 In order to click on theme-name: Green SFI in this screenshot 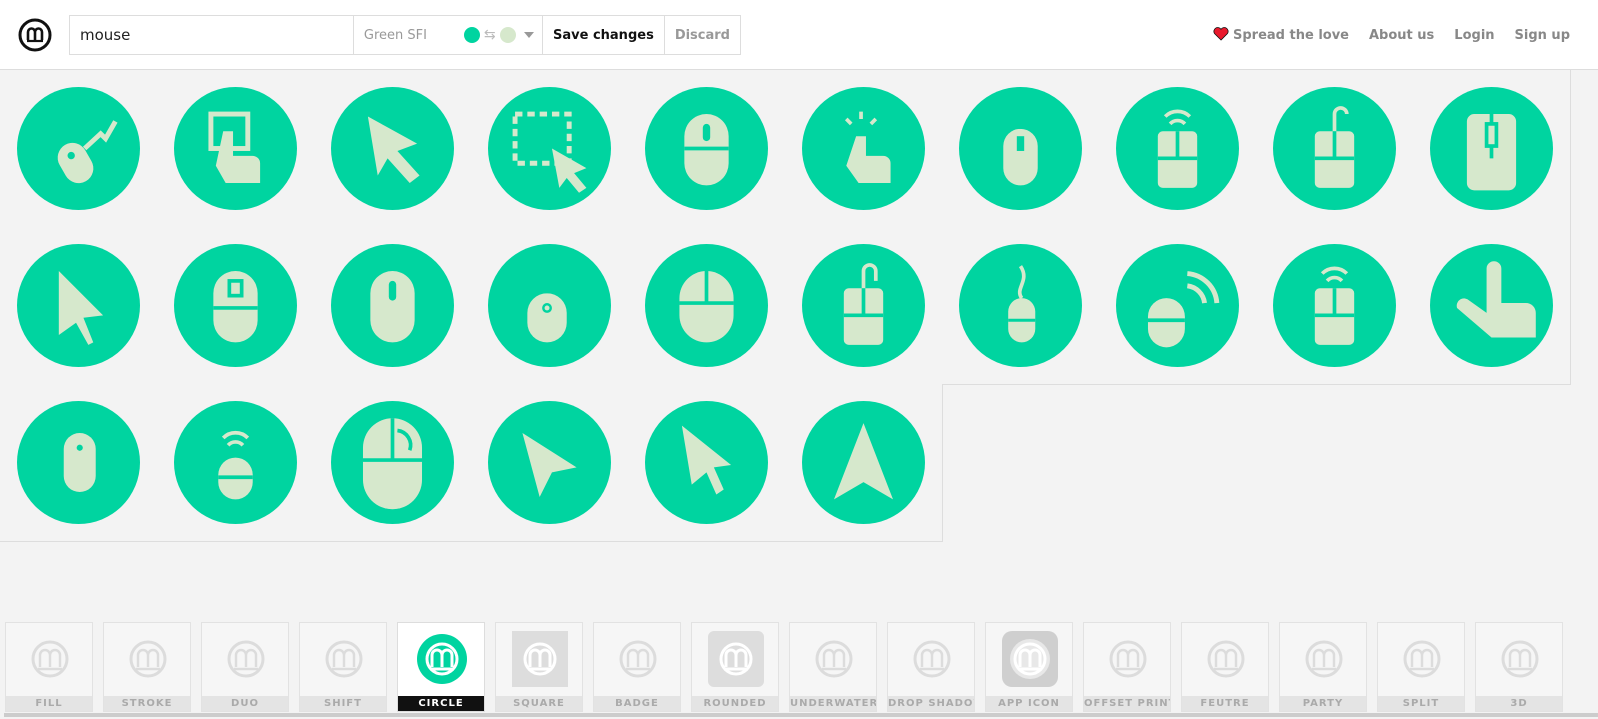, I will do `click(395, 35)`.